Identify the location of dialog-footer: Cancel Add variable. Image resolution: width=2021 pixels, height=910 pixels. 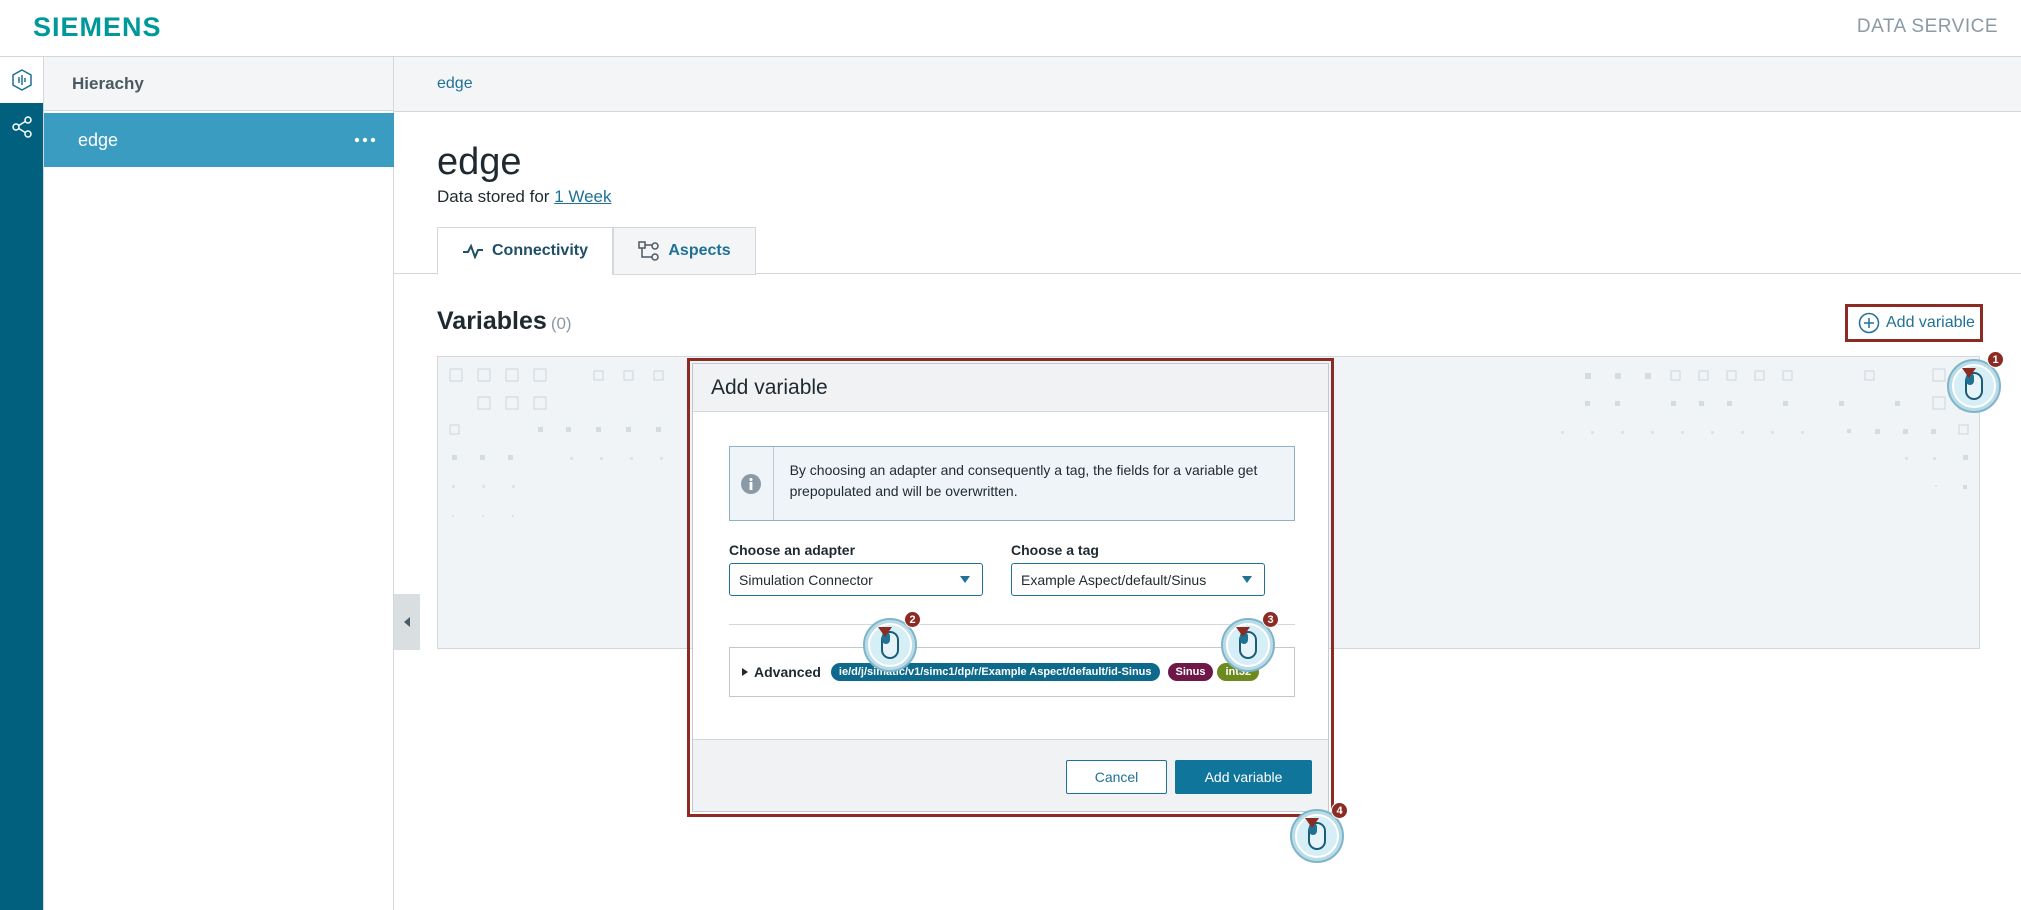
(1010, 775).